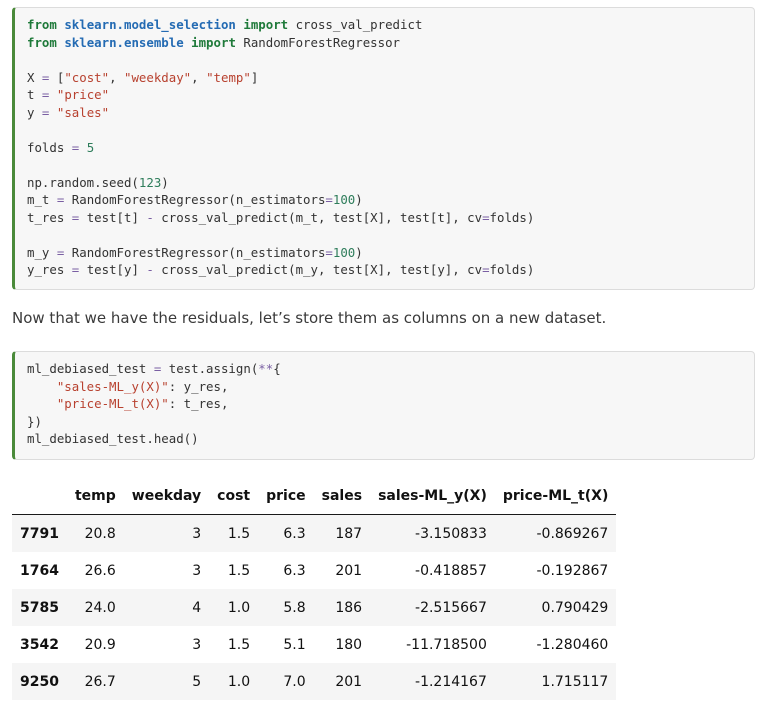 The width and height of the screenshot is (767, 707). What do you see at coordinates (49, 147) in the screenshot?
I see `code-token: folds` at bounding box center [49, 147].